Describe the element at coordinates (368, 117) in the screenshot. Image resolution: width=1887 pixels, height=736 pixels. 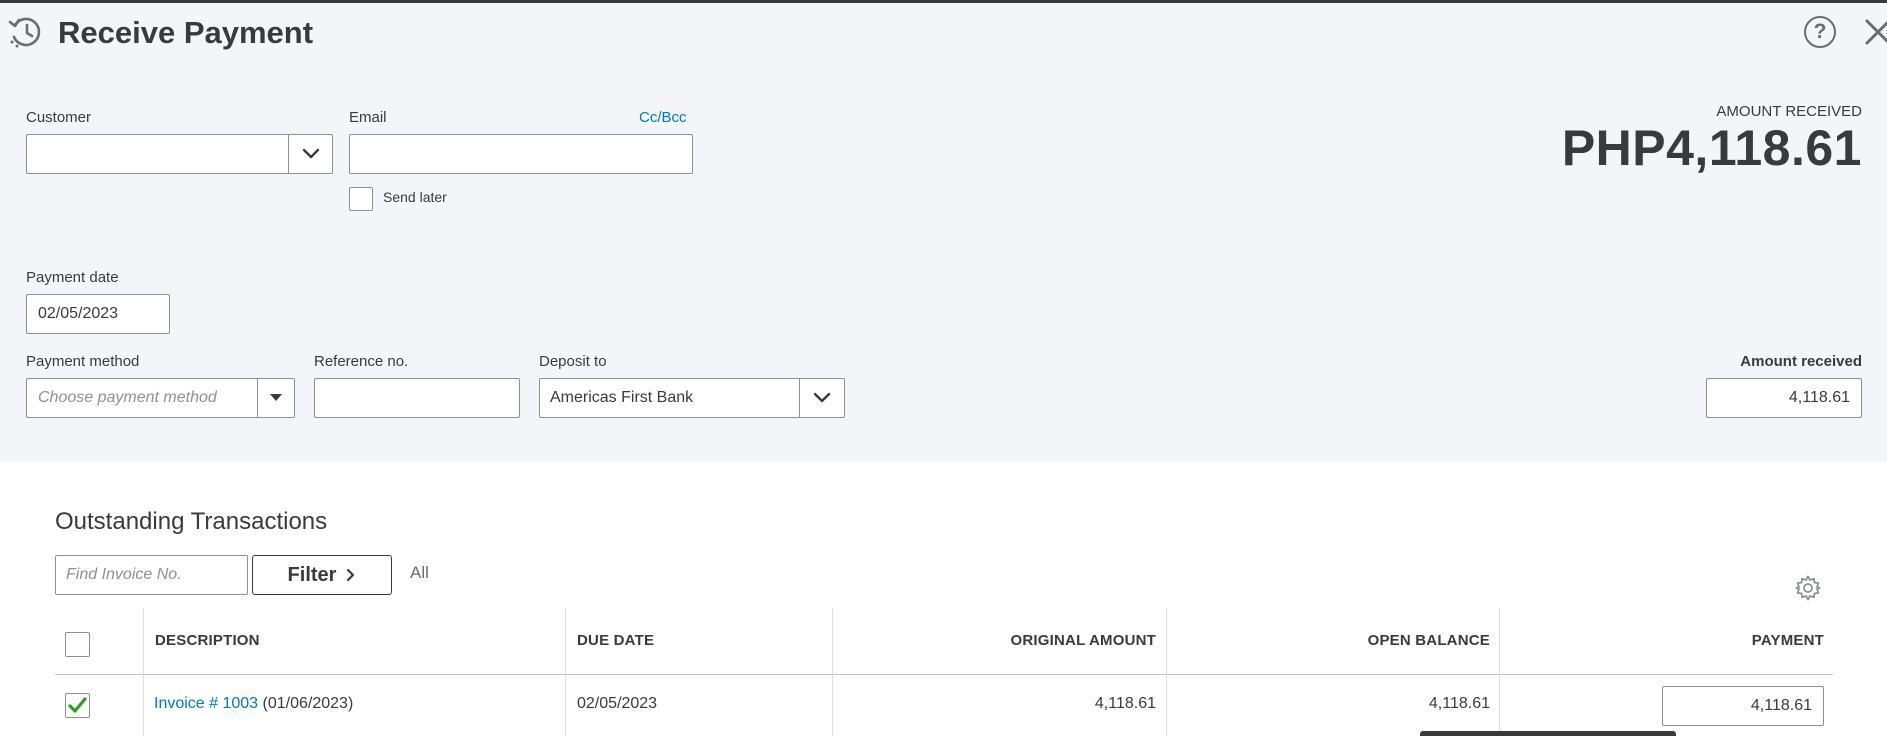
I see `email-label: Email` at that location.